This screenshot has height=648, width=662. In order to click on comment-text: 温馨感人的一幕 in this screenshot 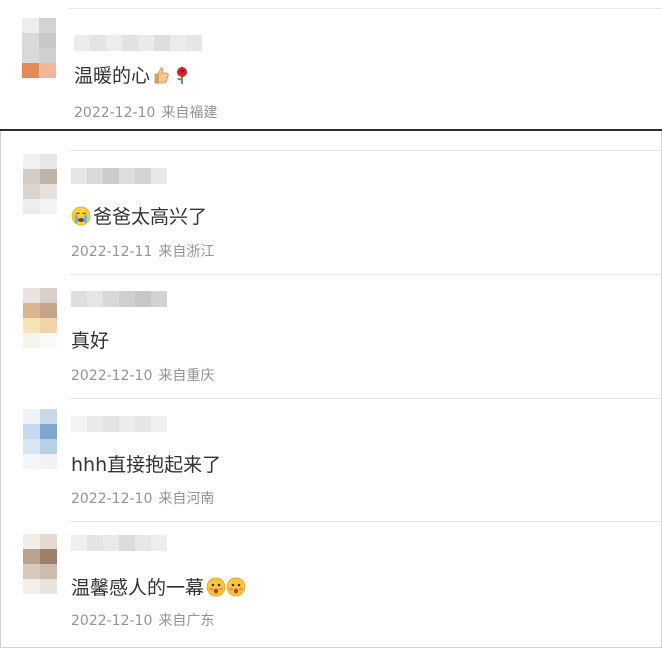, I will do `click(158, 586)`.